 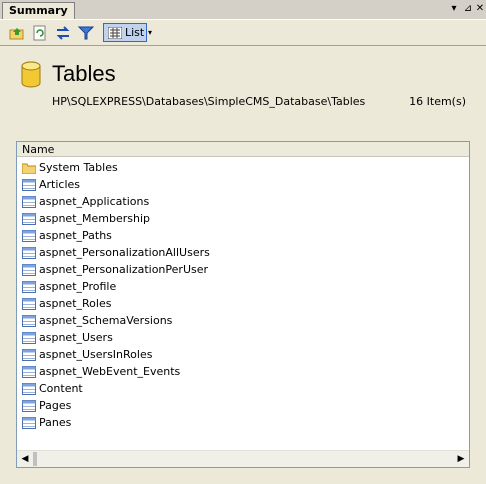 What do you see at coordinates (243, 405) in the screenshot?
I see `list-item: Pages` at bounding box center [243, 405].